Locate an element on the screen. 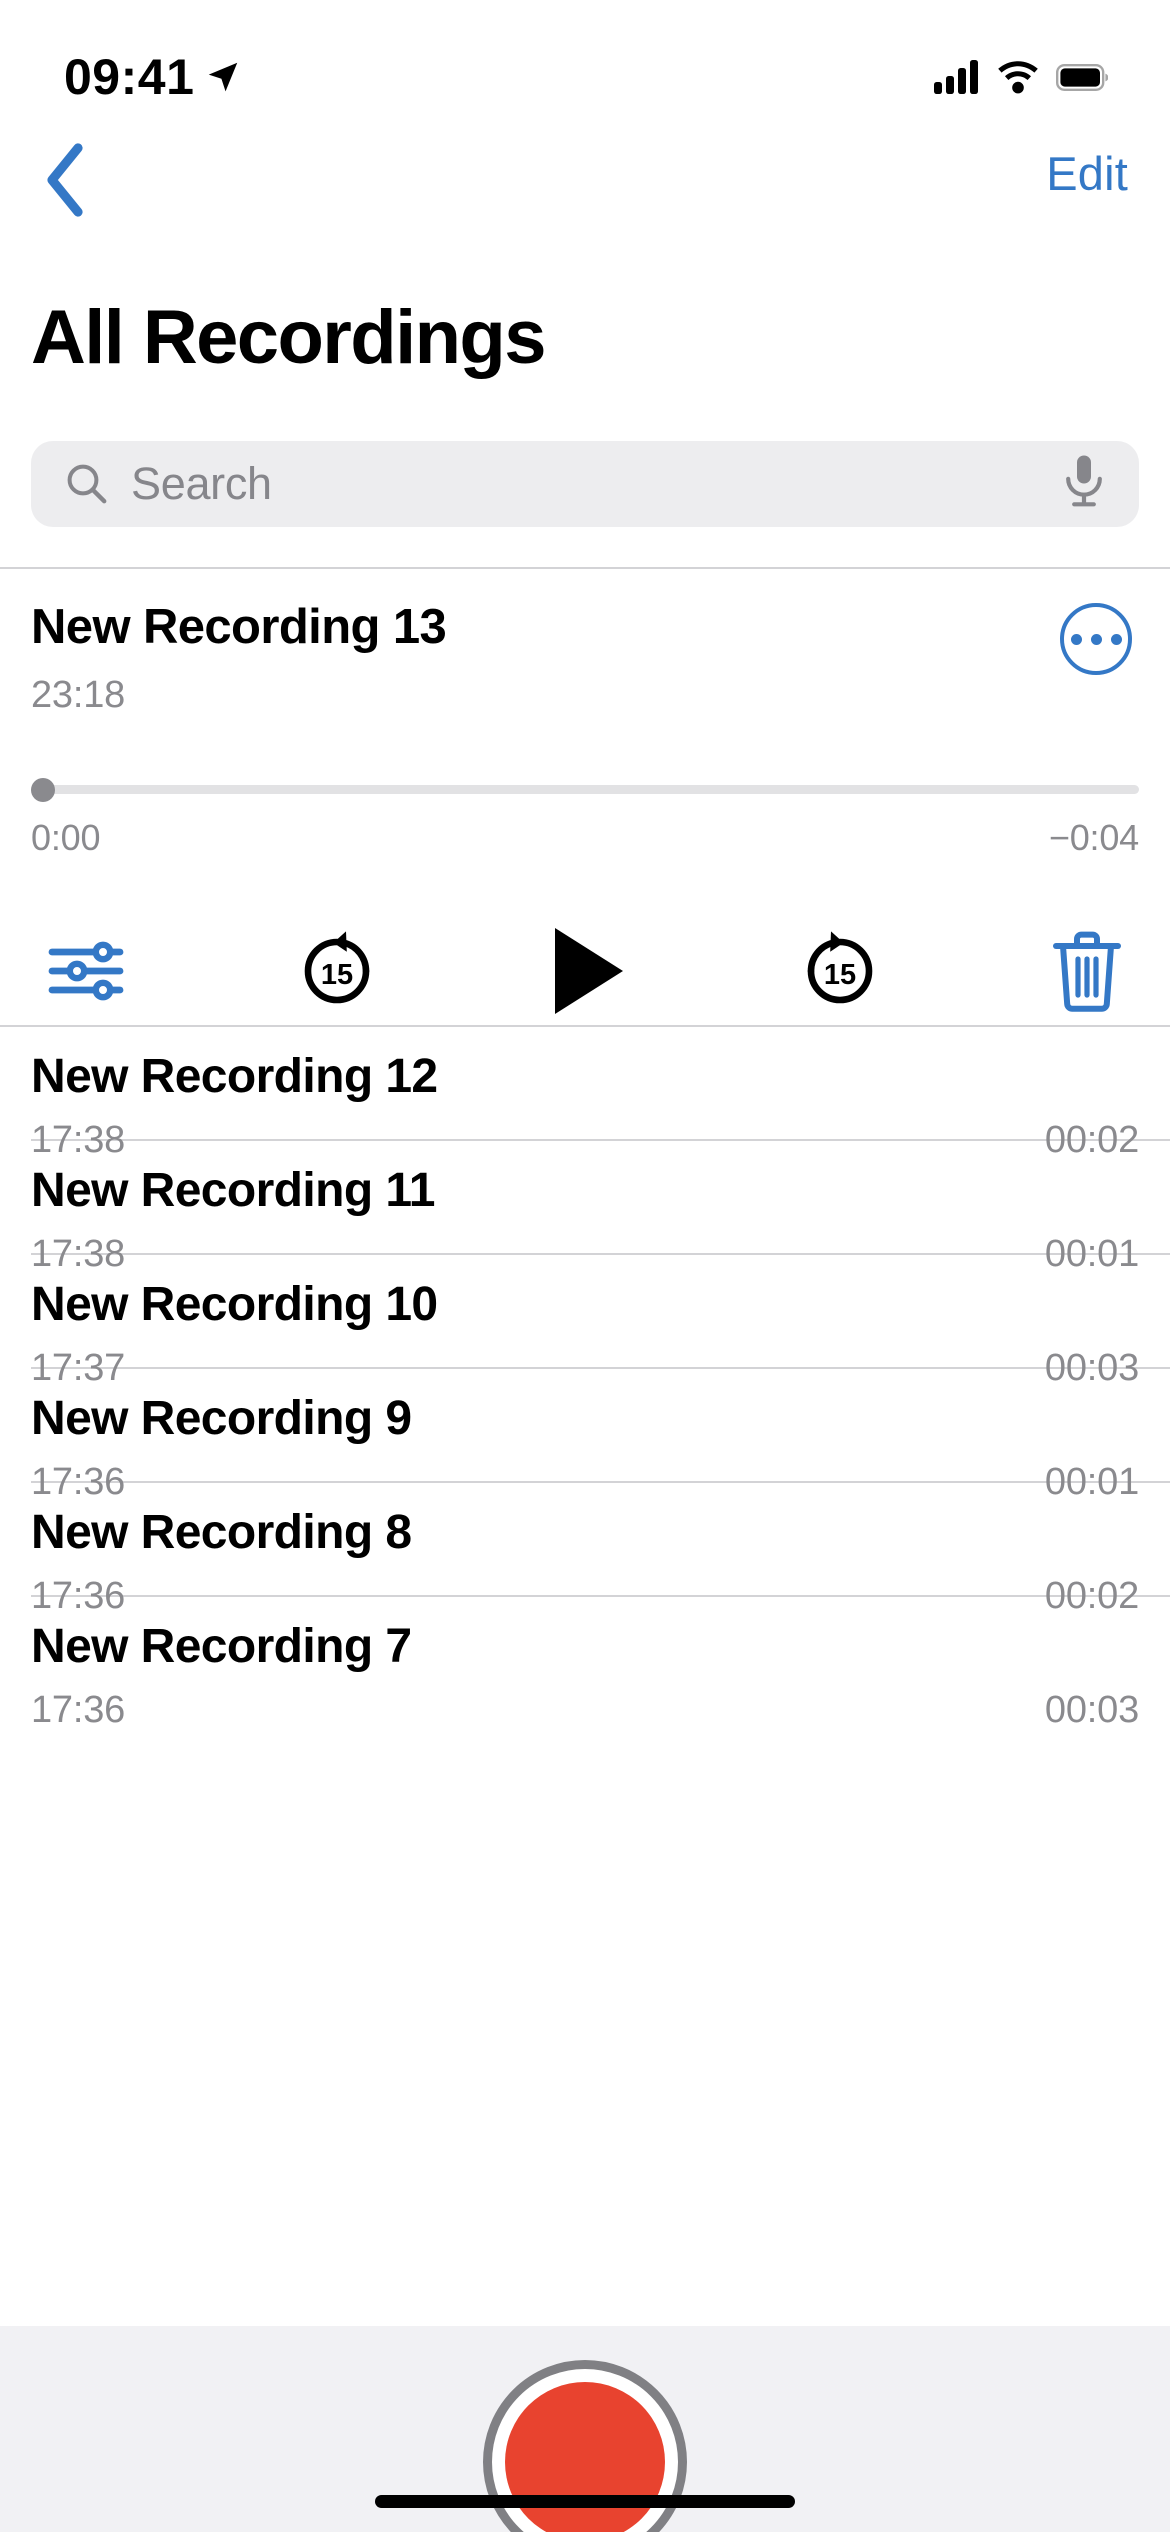 Image resolution: width=1170 pixels, height=2532 pixels. rewind-15-button: 15 is located at coordinates (337, 971).